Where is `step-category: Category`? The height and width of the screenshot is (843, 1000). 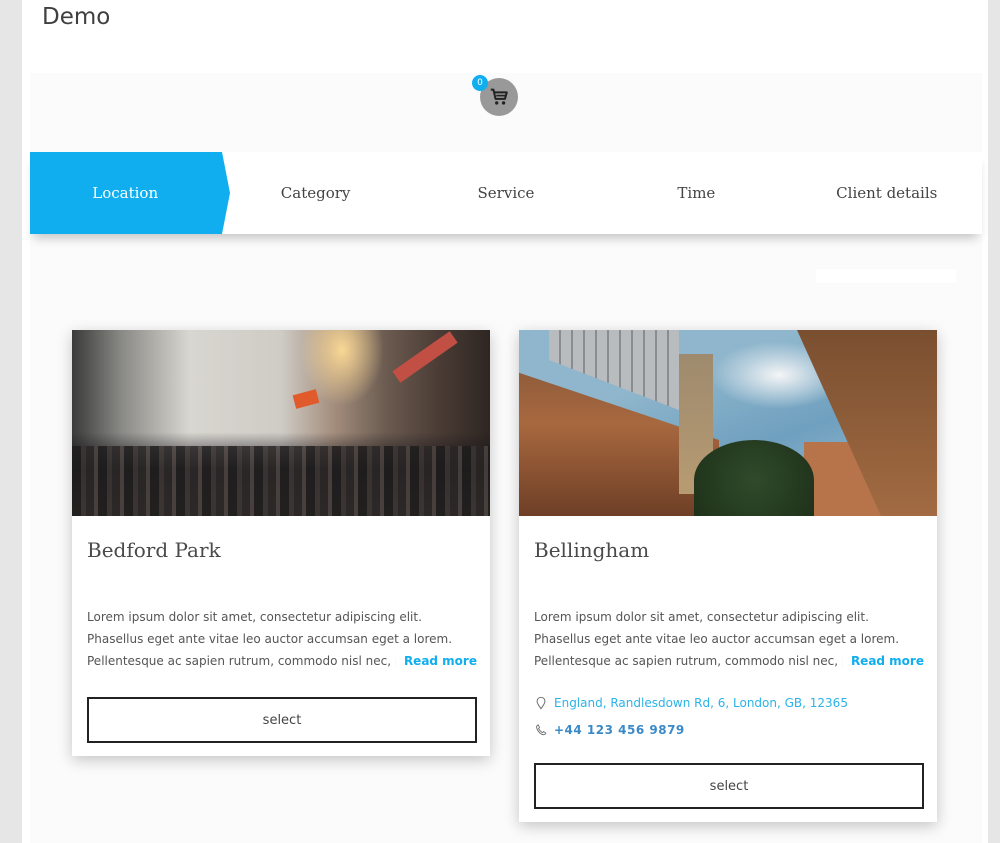
step-category: Category is located at coordinates (315, 193).